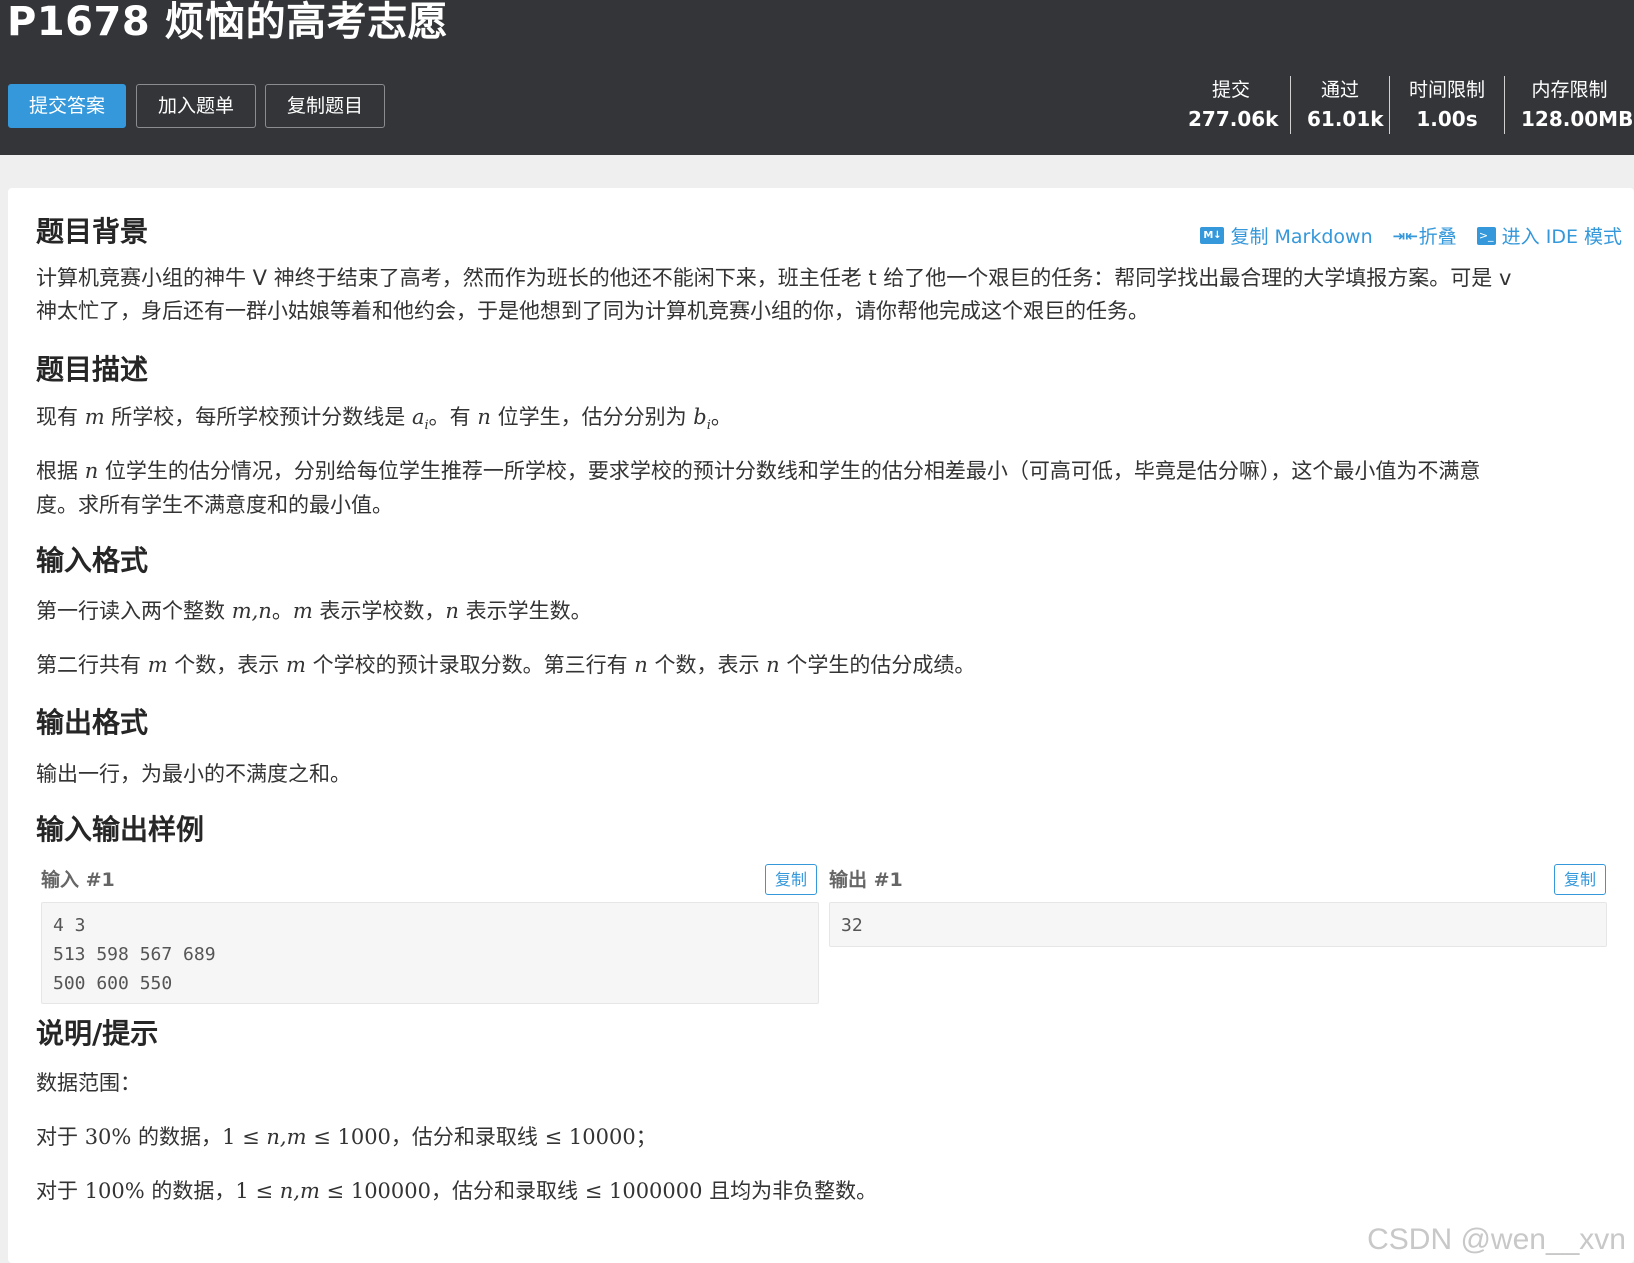 The image size is (1634, 1263). Describe the element at coordinates (852, 925) in the screenshot. I see `sample-output-line: 32` at that location.